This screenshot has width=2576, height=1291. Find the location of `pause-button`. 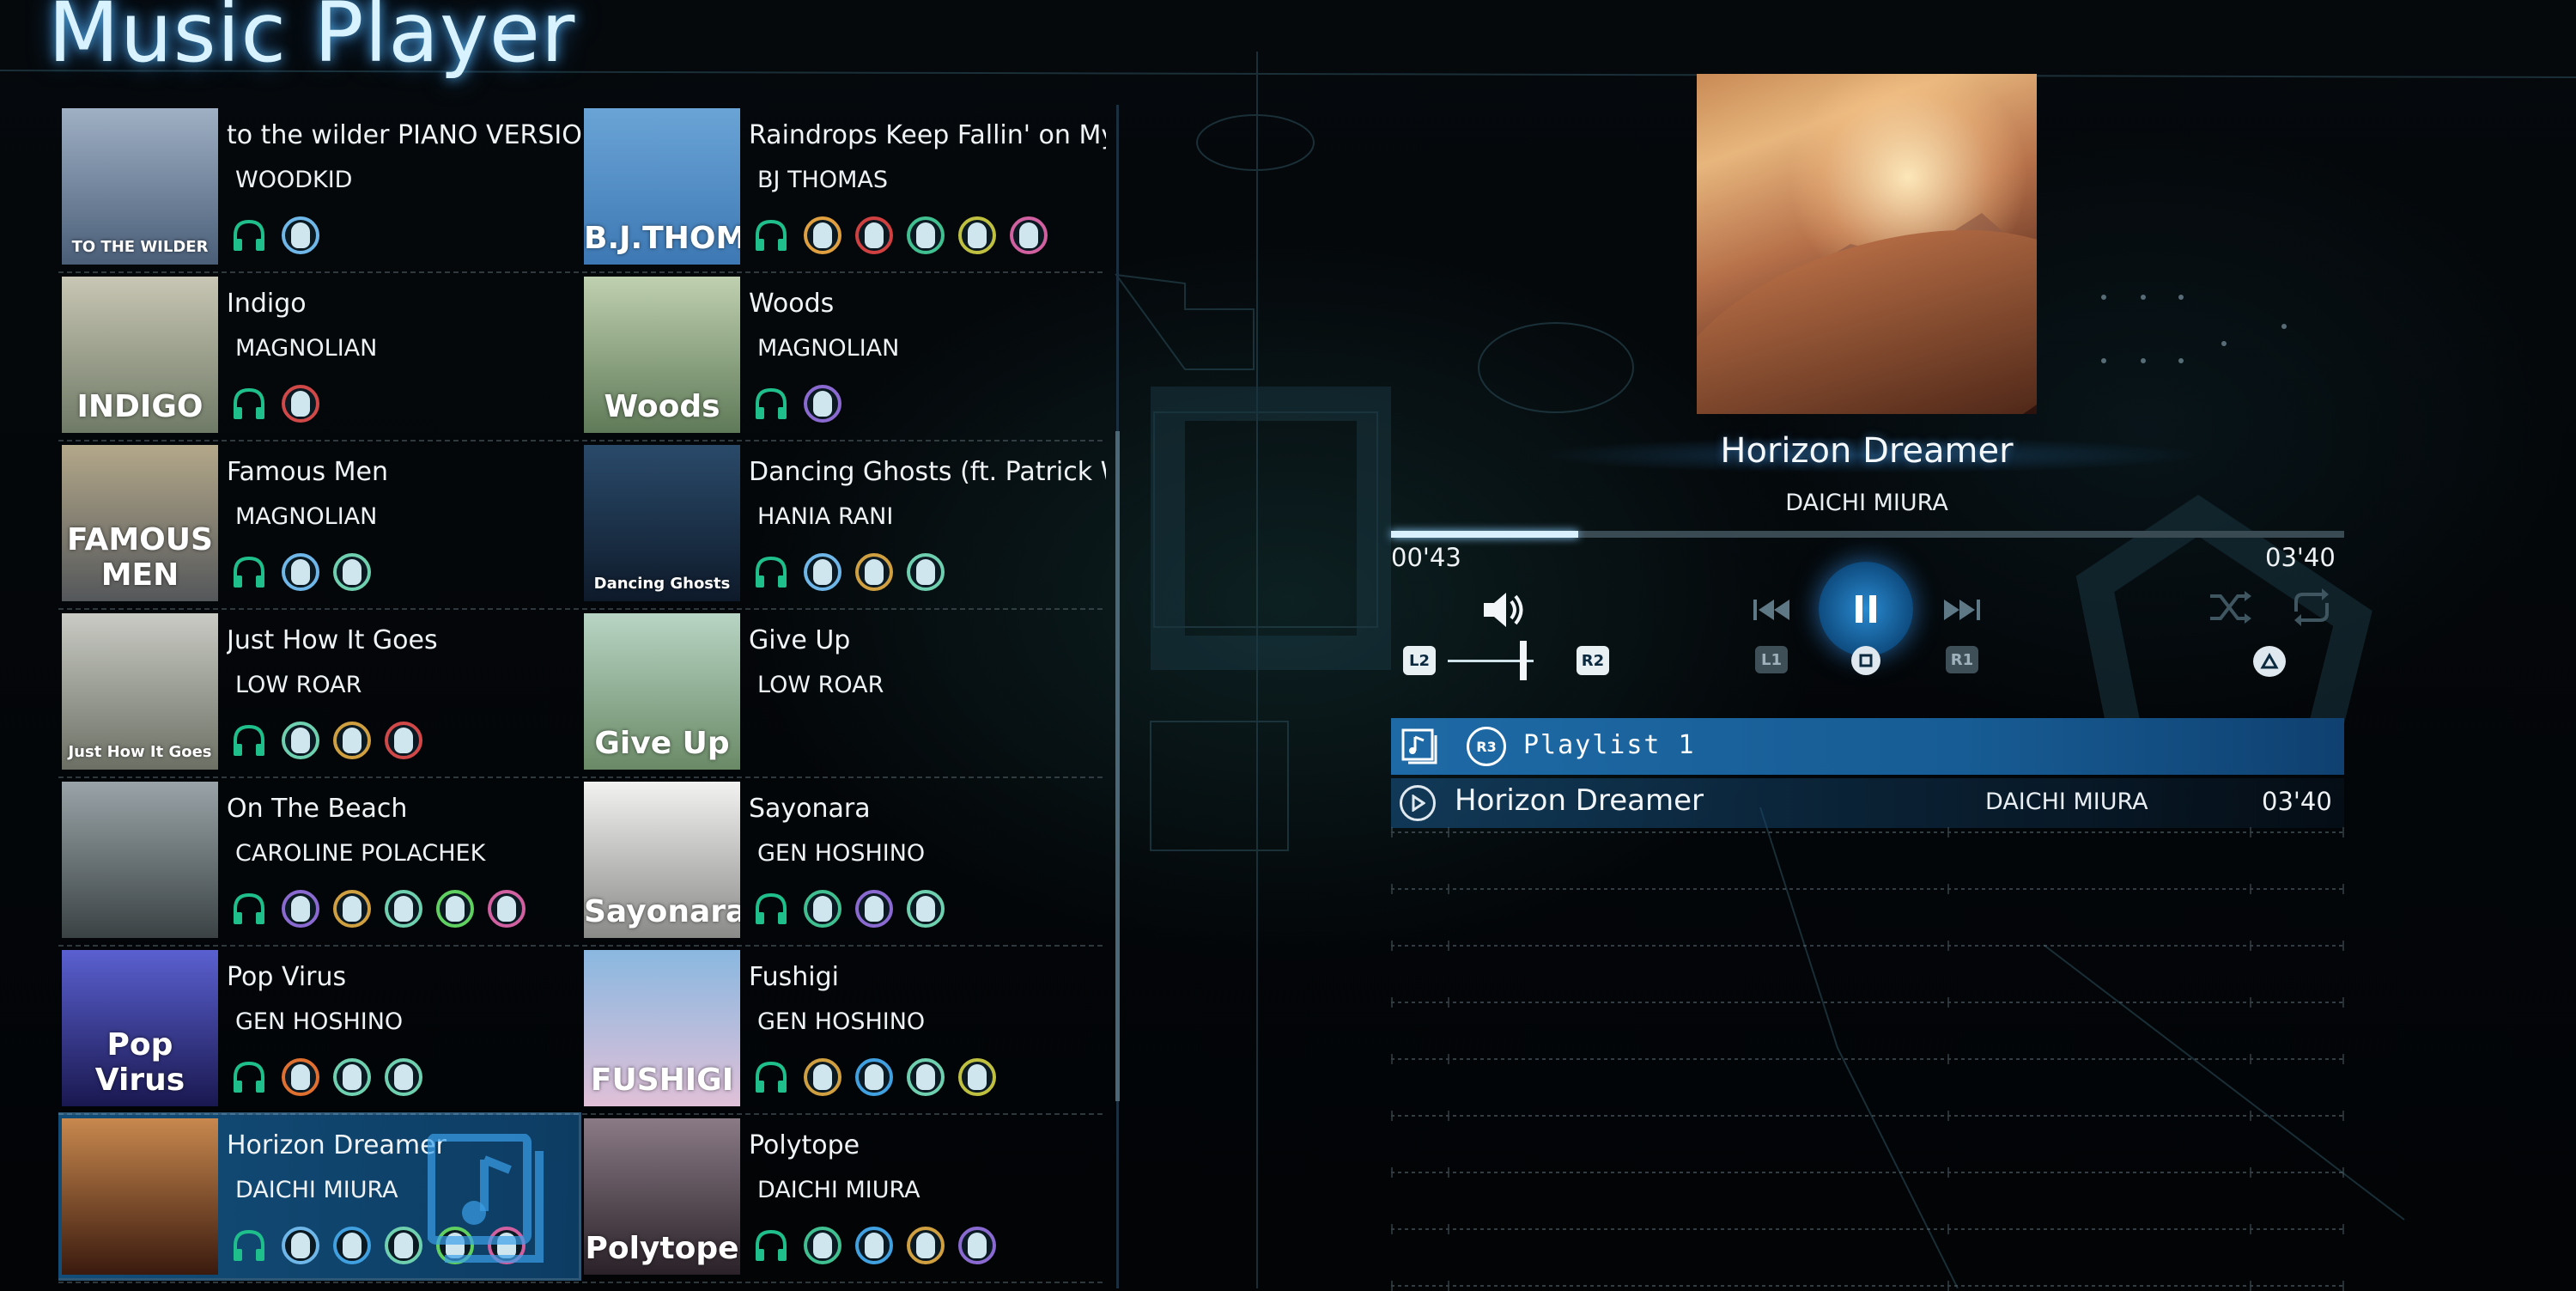

pause-button is located at coordinates (1866, 609).